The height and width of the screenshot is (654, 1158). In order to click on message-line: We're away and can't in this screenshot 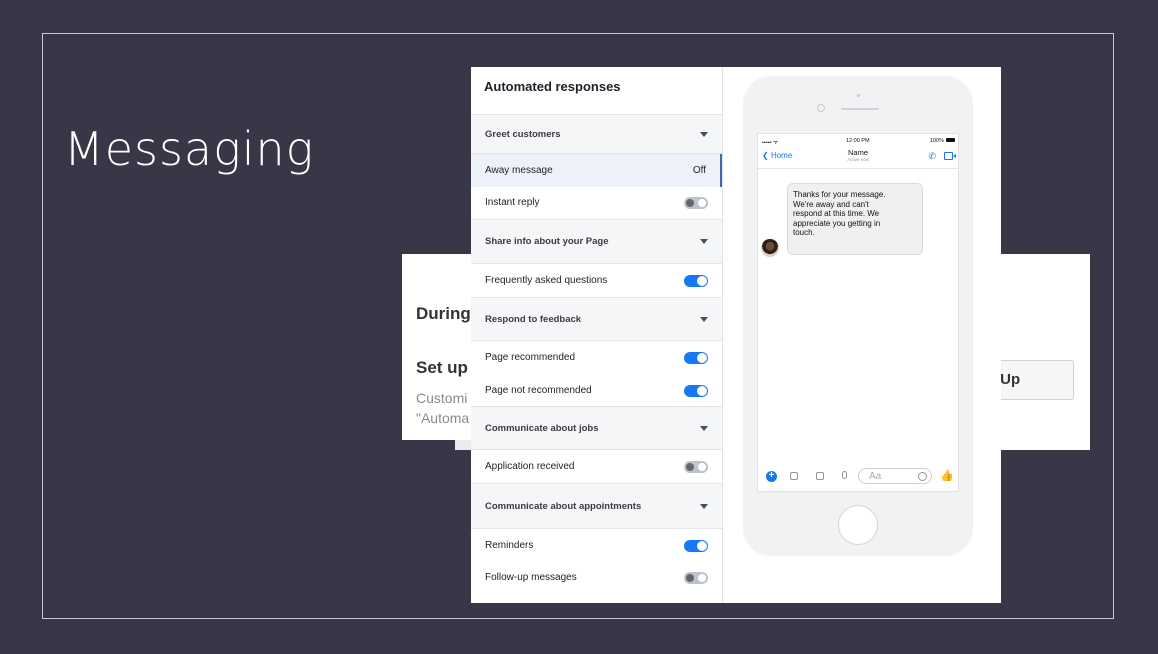, I will do `click(831, 204)`.